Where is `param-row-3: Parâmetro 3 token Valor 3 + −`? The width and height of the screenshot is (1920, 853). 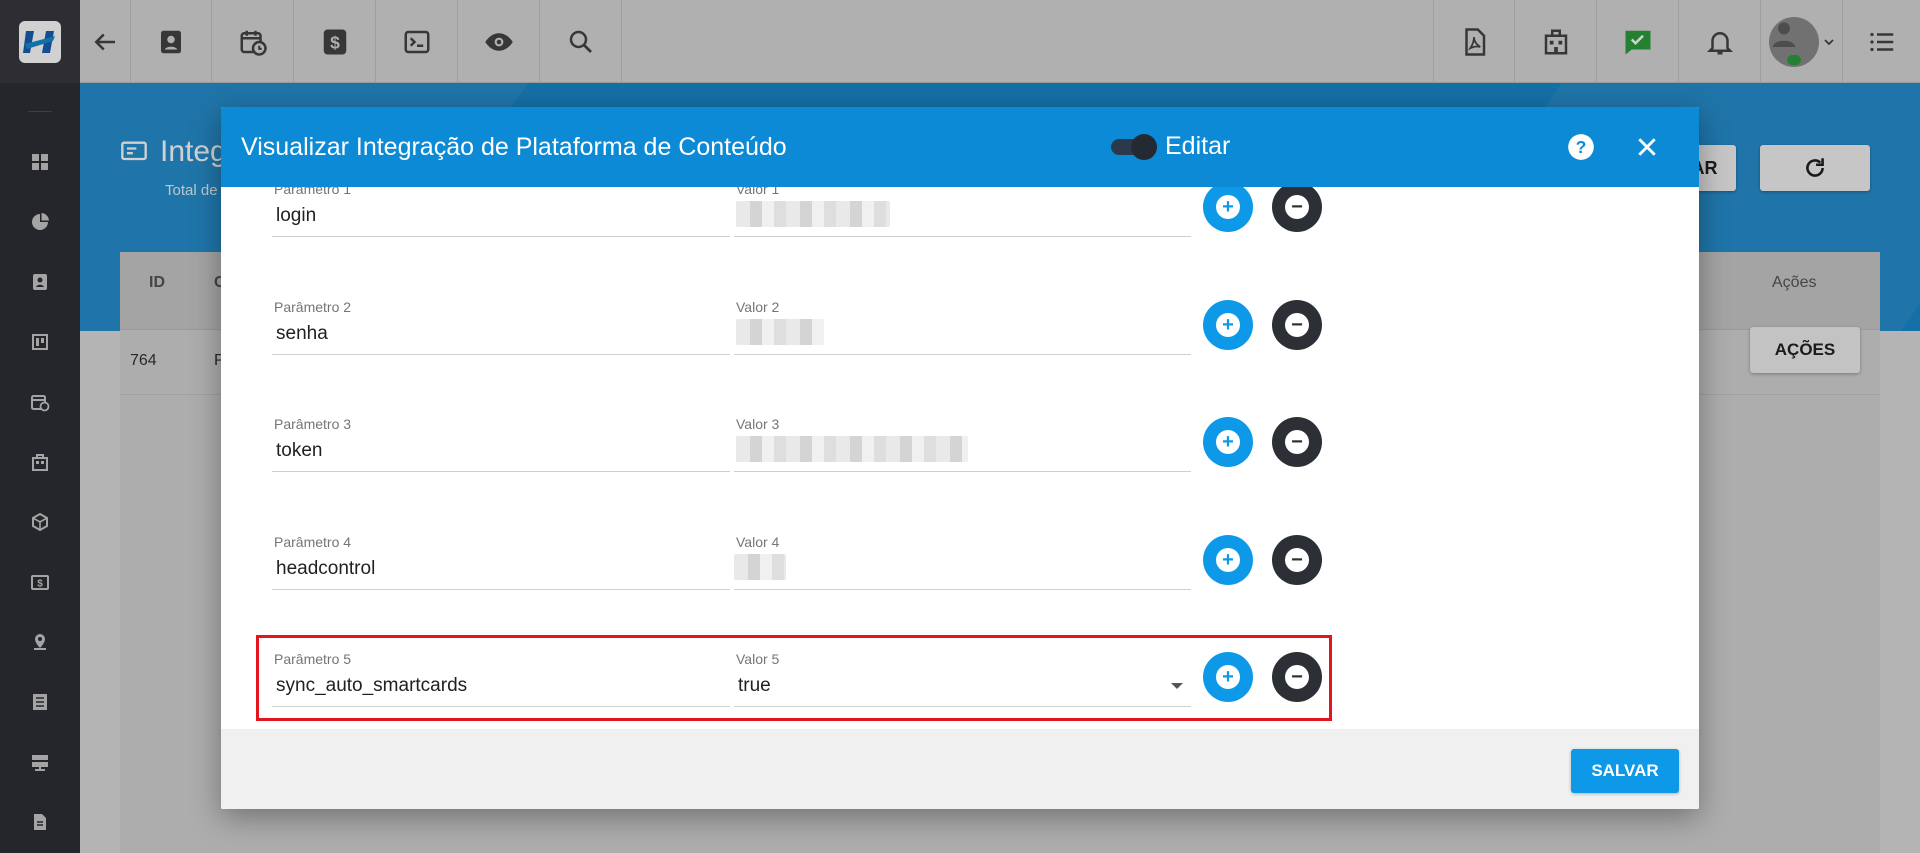 param-row-3: Parâmetro 3 token Valor 3 + − is located at coordinates (960, 450).